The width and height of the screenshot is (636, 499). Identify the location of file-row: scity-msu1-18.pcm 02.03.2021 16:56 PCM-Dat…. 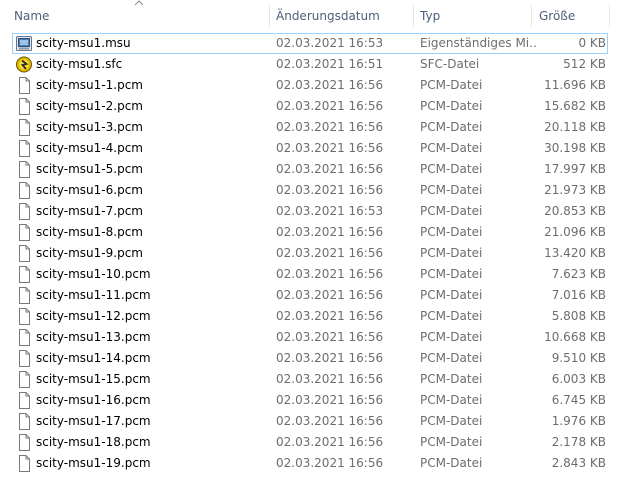
(310, 442).